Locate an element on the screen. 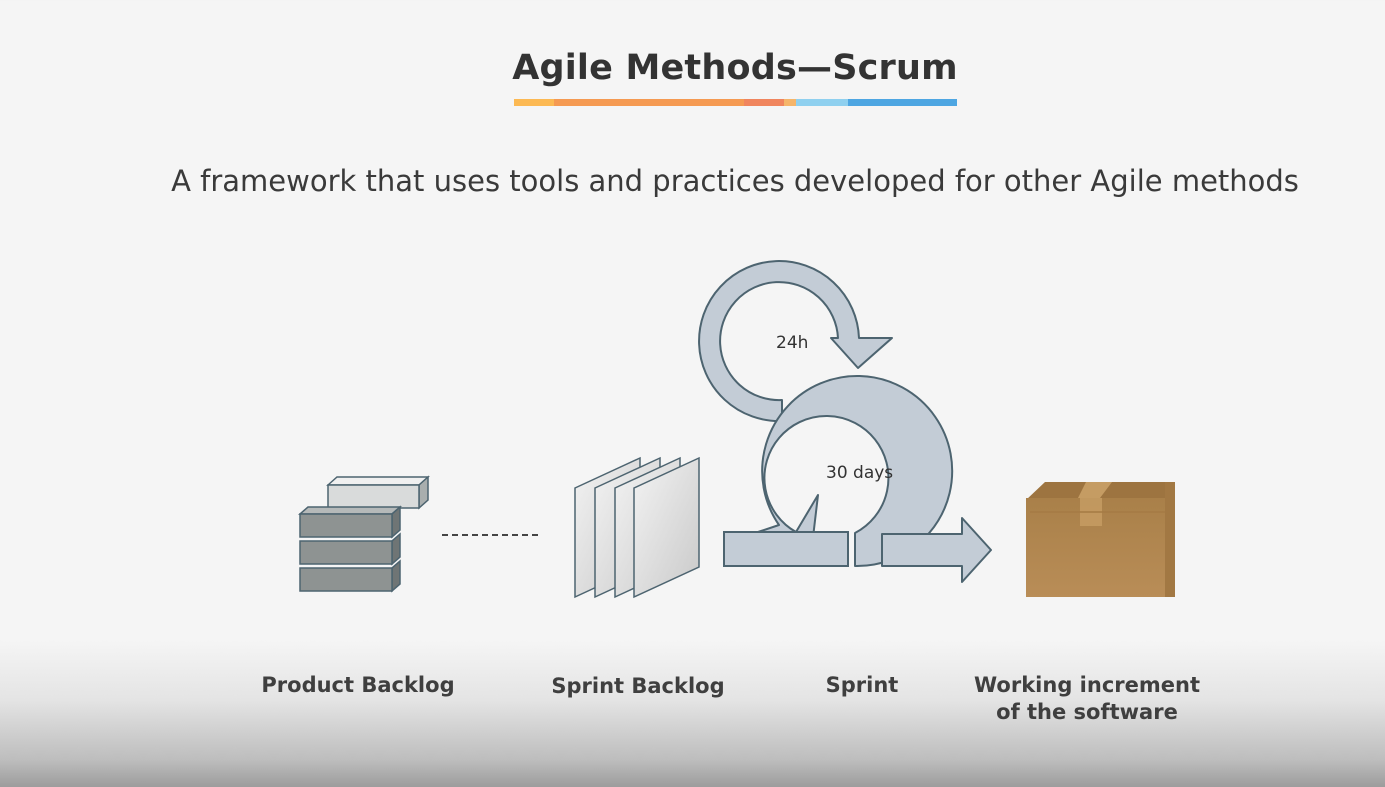  product-backlog-blocks is located at coordinates (364, 534).